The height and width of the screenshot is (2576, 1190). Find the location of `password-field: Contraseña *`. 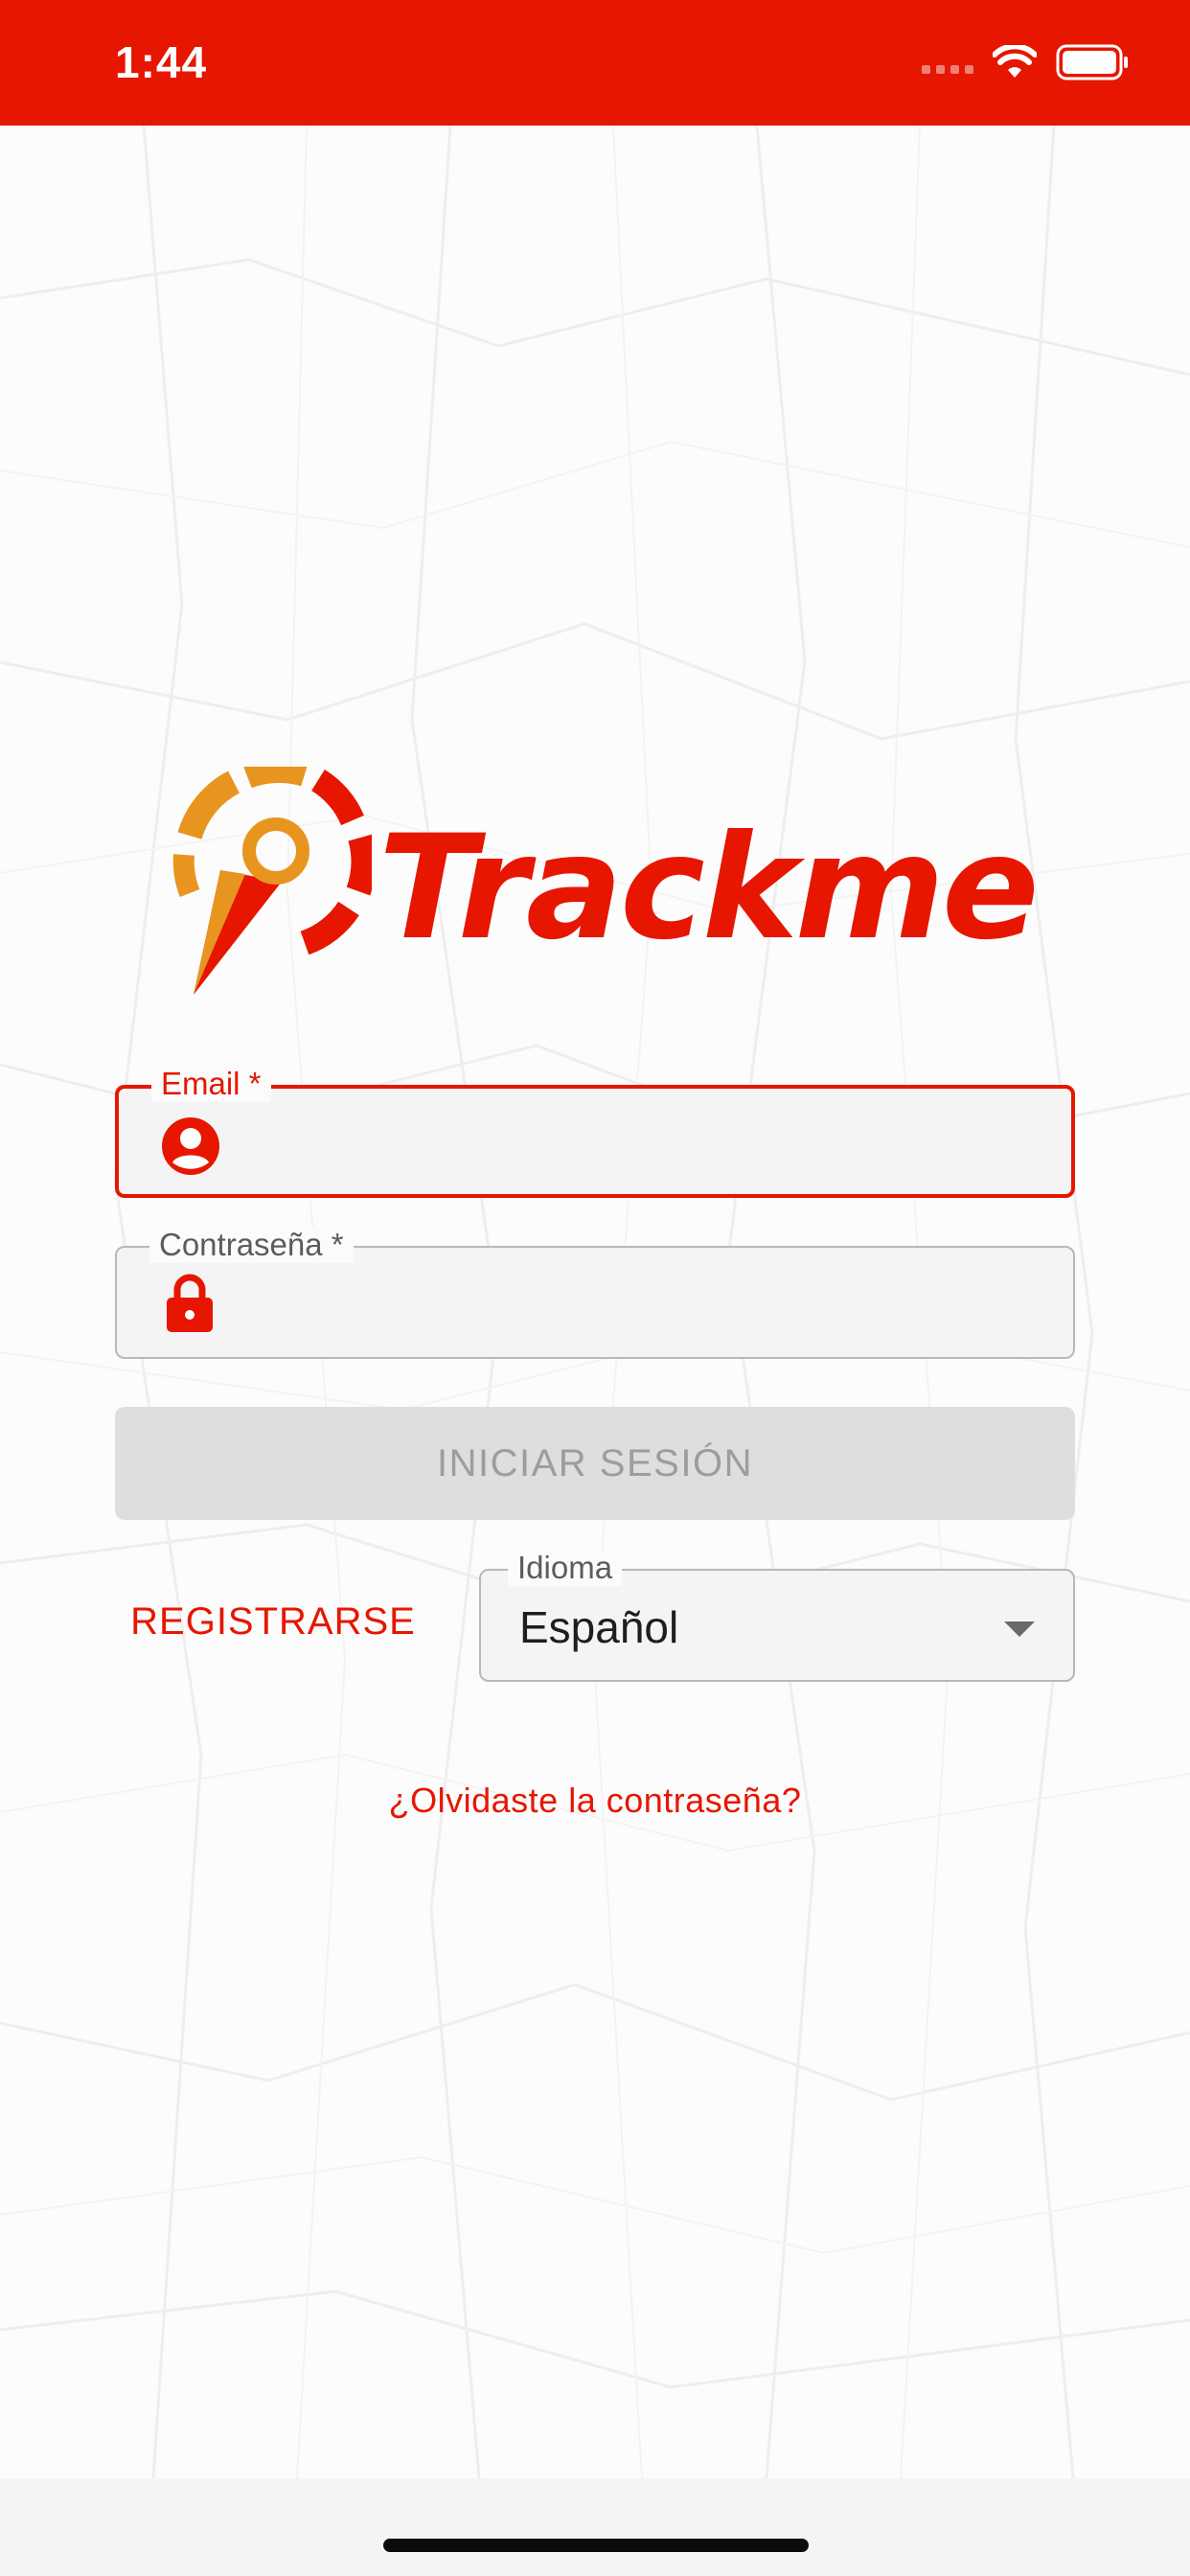

password-field: Contraseña * is located at coordinates (595, 1293).